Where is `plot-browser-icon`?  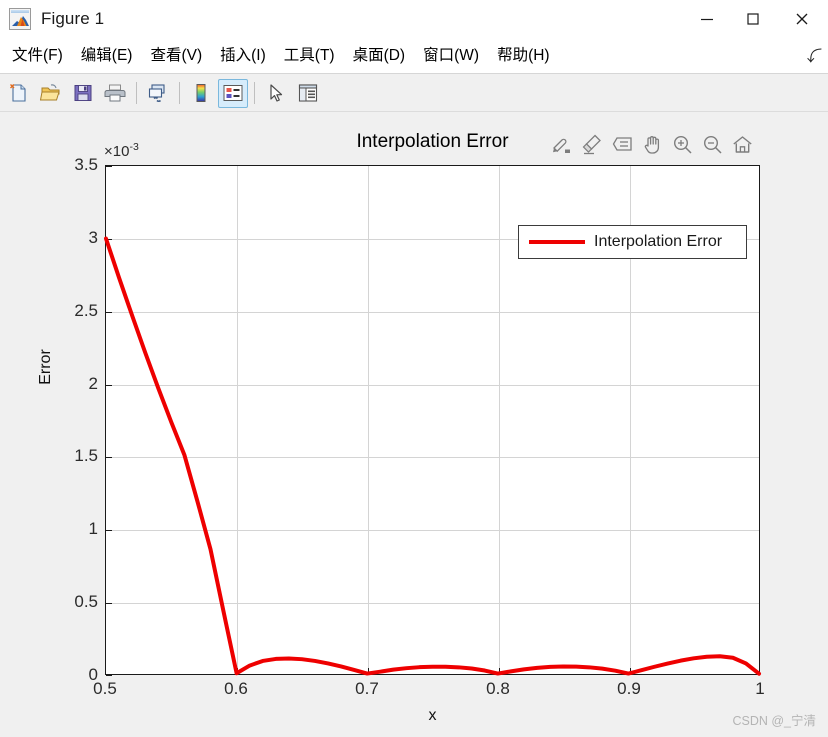
plot-browser-icon is located at coordinates (308, 93).